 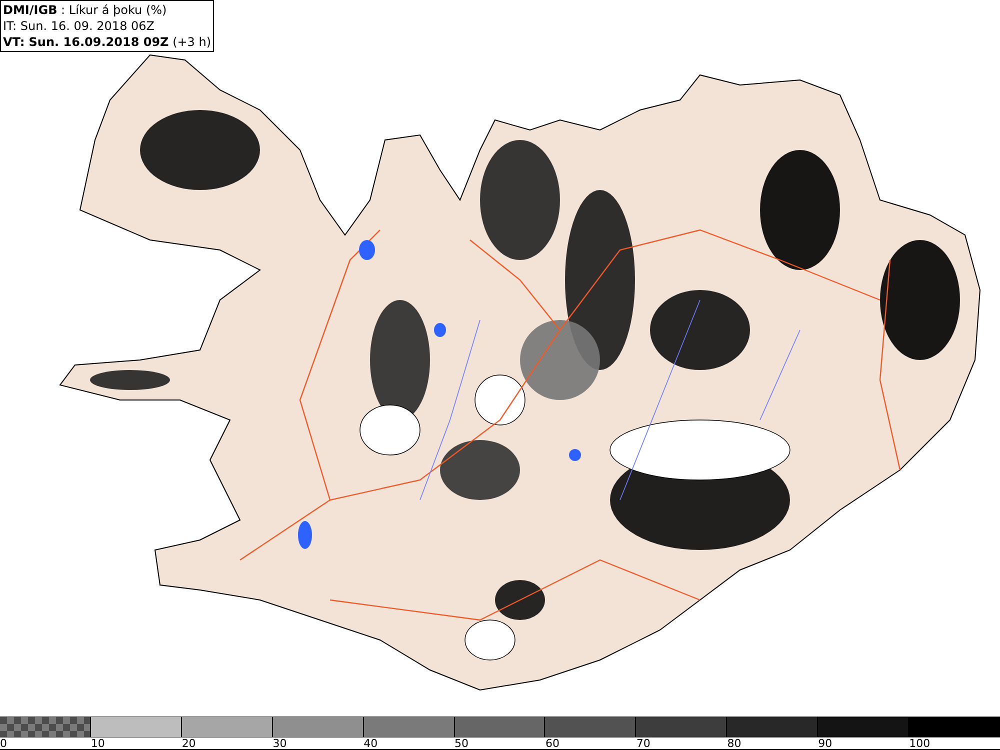 I want to click on legend-tick-label: 0, so click(x=4, y=744).